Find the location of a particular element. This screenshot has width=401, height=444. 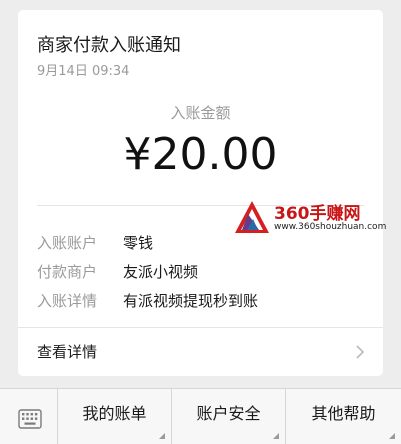

detail-label: 入账账户 is located at coordinates (67, 243).